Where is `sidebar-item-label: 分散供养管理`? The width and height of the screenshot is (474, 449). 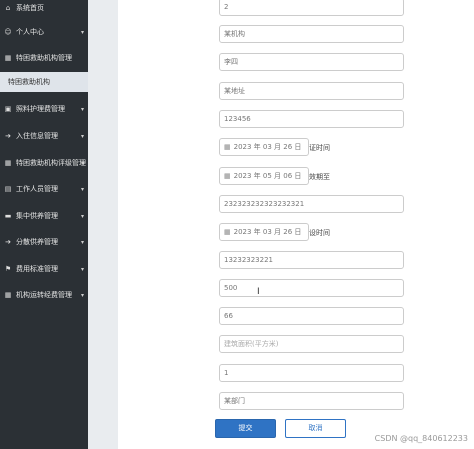 sidebar-item-label: 分散供养管理 is located at coordinates (37, 242).